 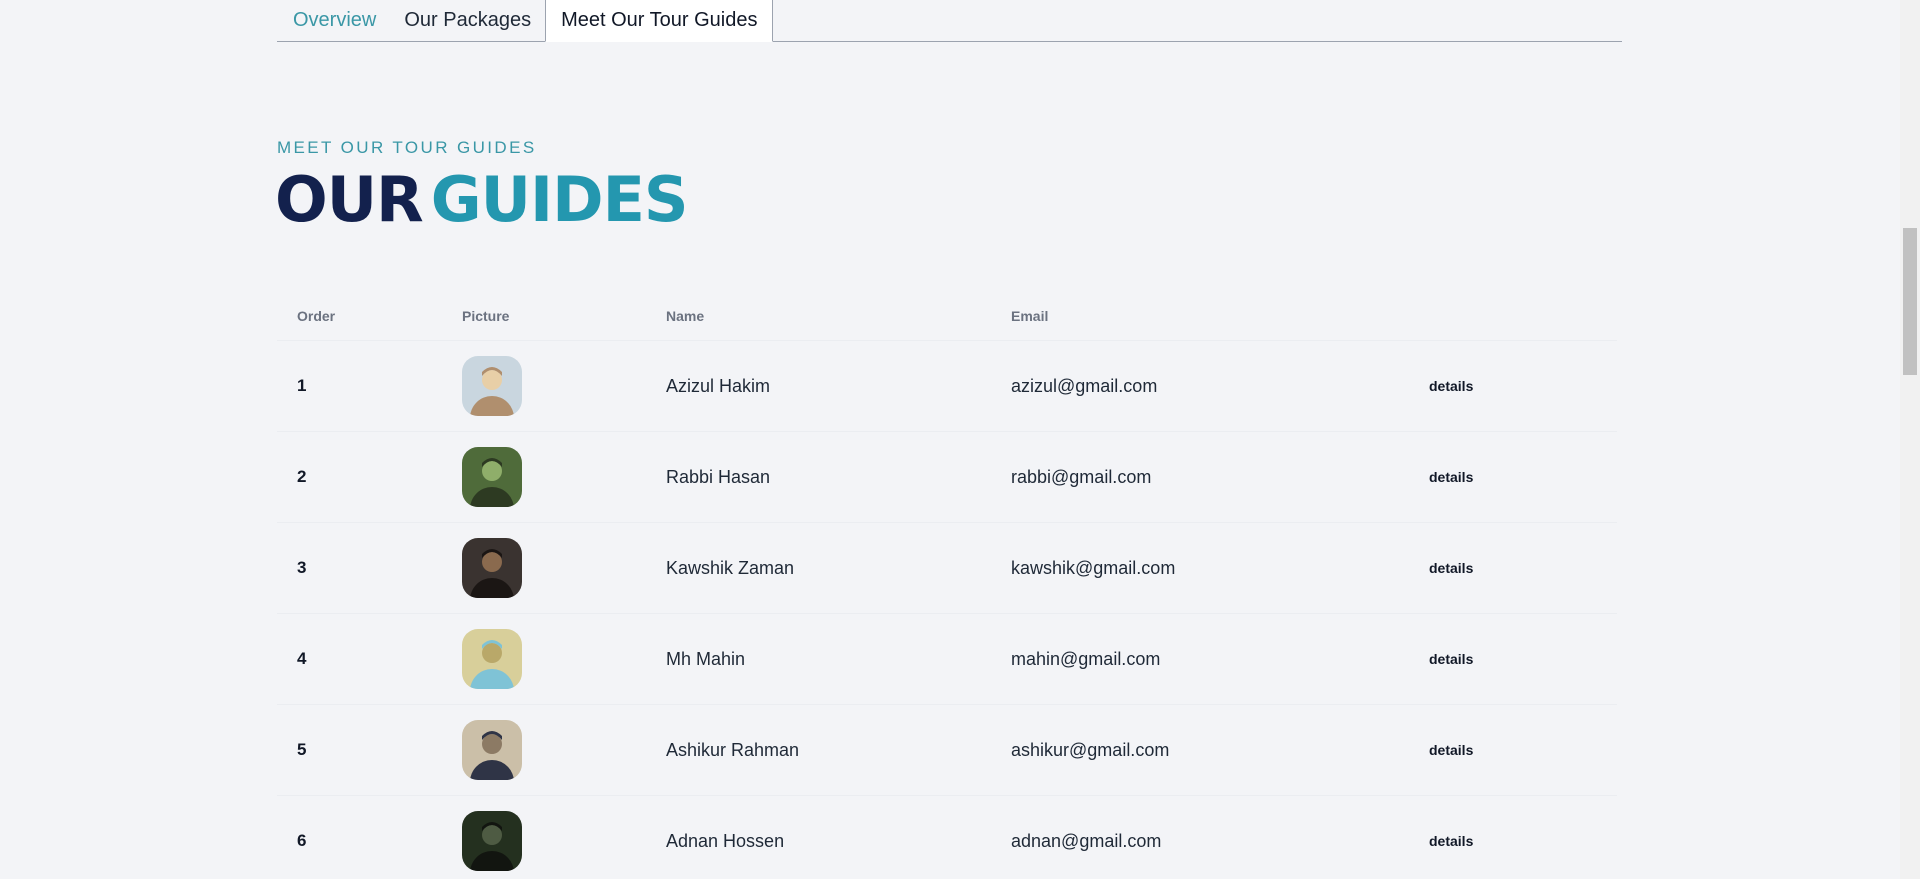 What do you see at coordinates (1090, 749) in the screenshot?
I see `guide-email: ashikur@gmail.com` at bounding box center [1090, 749].